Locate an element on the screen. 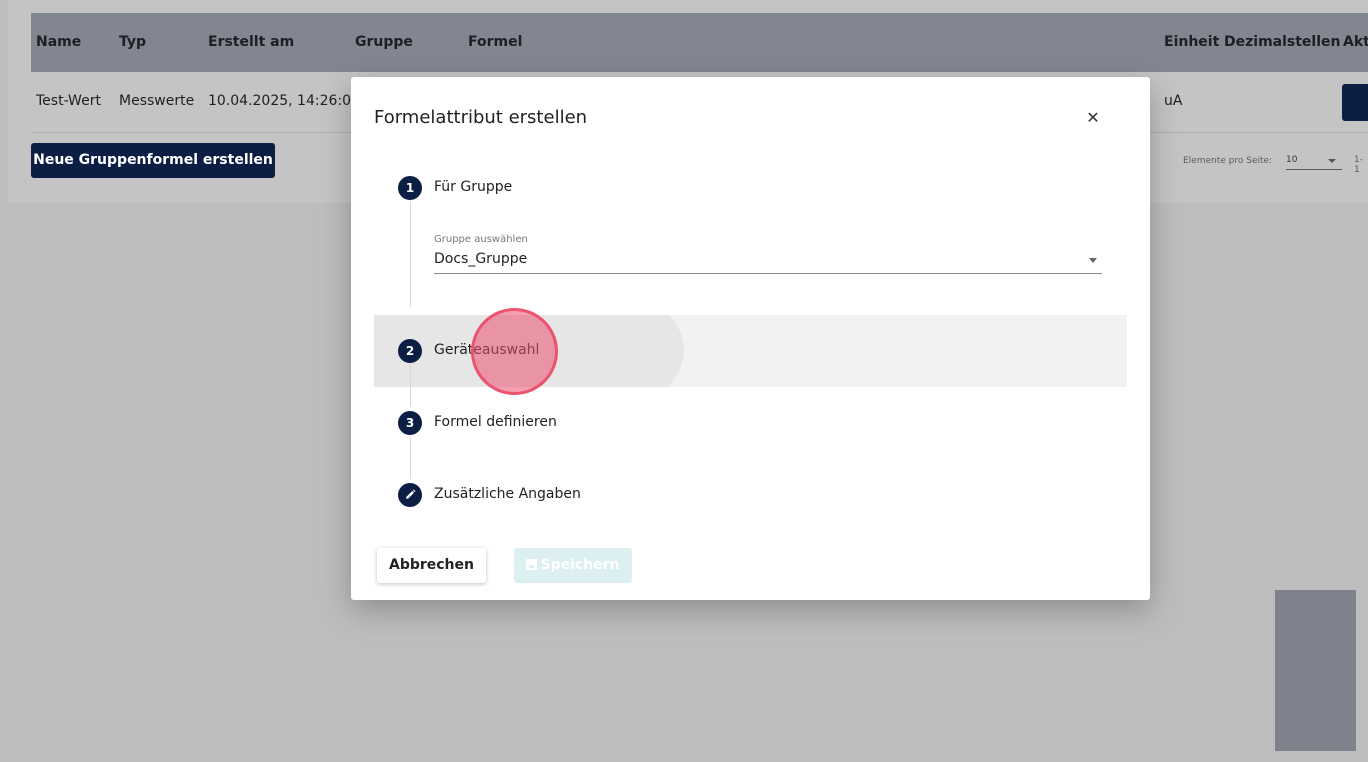 Image resolution: width=1368 pixels, height=762 pixels. page-size-label: Elemente pro Seite: is located at coordinates (1228, 161).